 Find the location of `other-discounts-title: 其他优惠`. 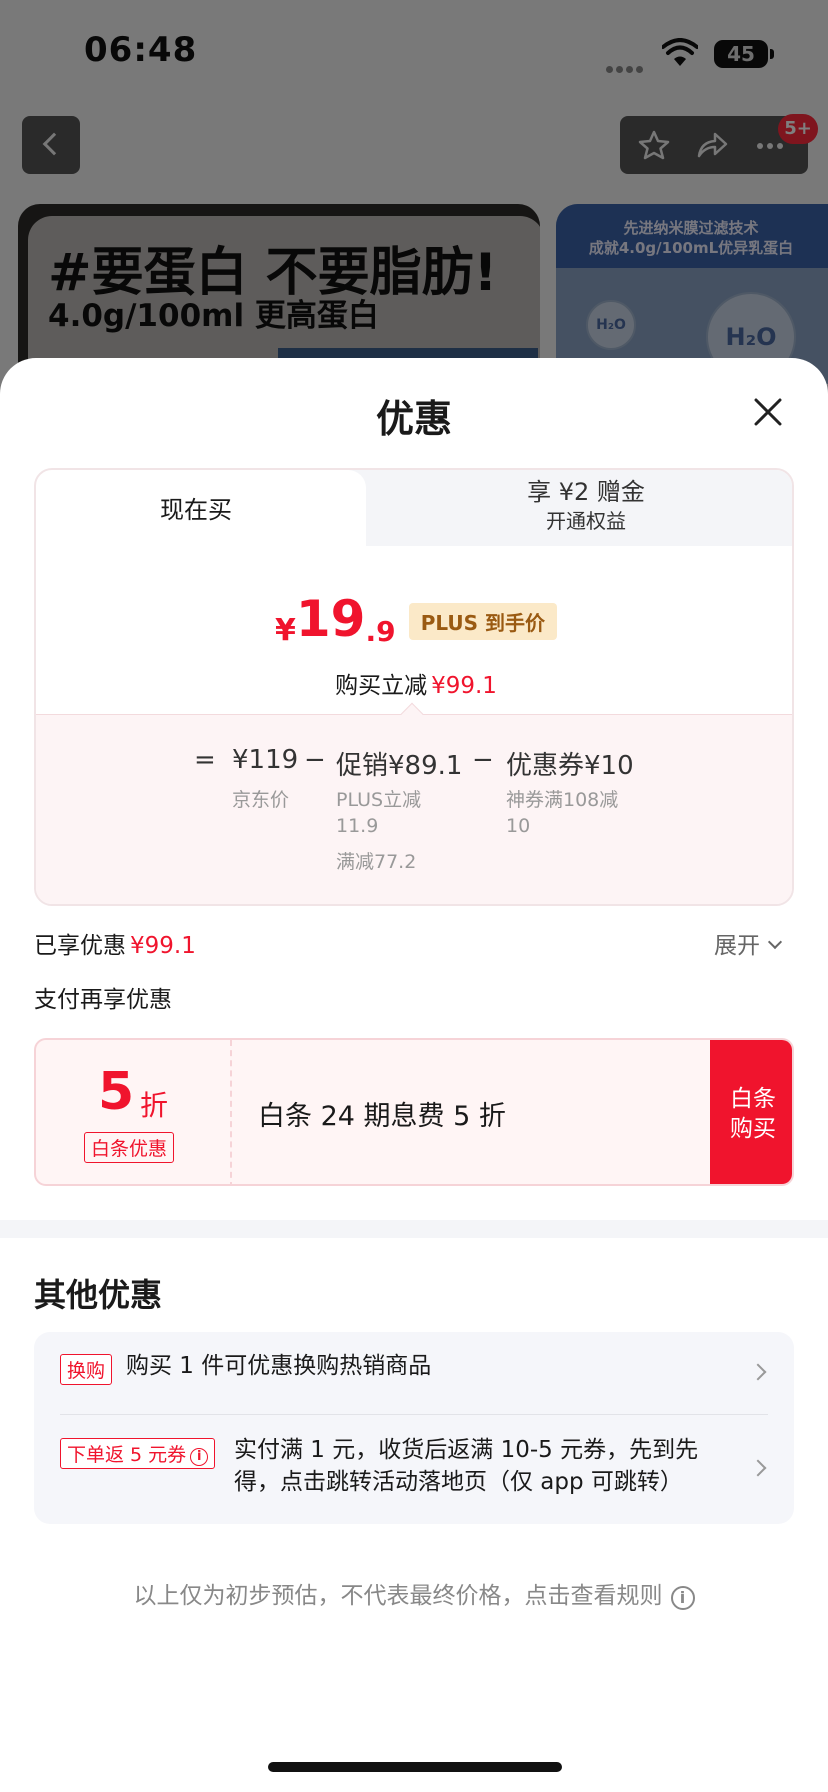

other-discounts-title: 其他优惠 is located at coordinates (98, 1295).